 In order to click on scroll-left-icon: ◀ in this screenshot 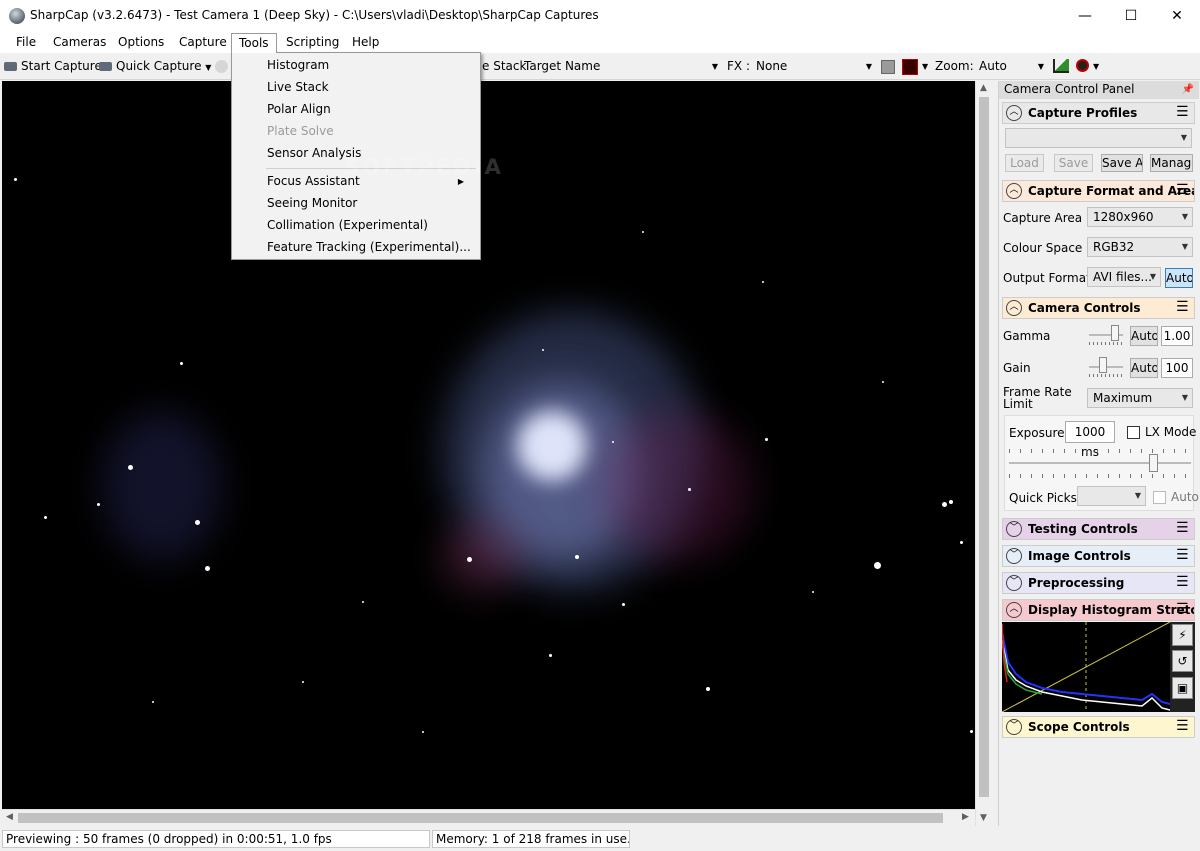, I will do `click(9, 817)`.